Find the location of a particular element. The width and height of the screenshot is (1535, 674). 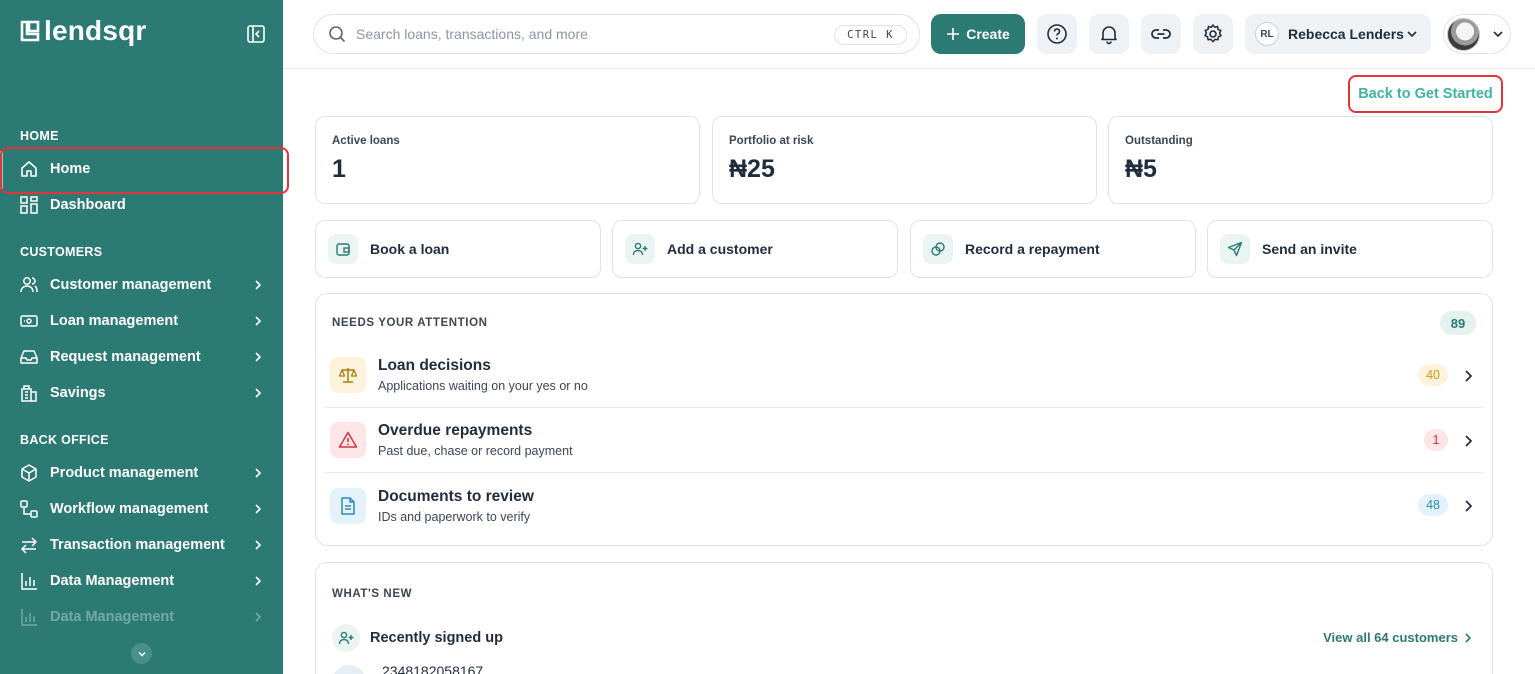

stat-value: 1 is located at coordinates (339, 169).